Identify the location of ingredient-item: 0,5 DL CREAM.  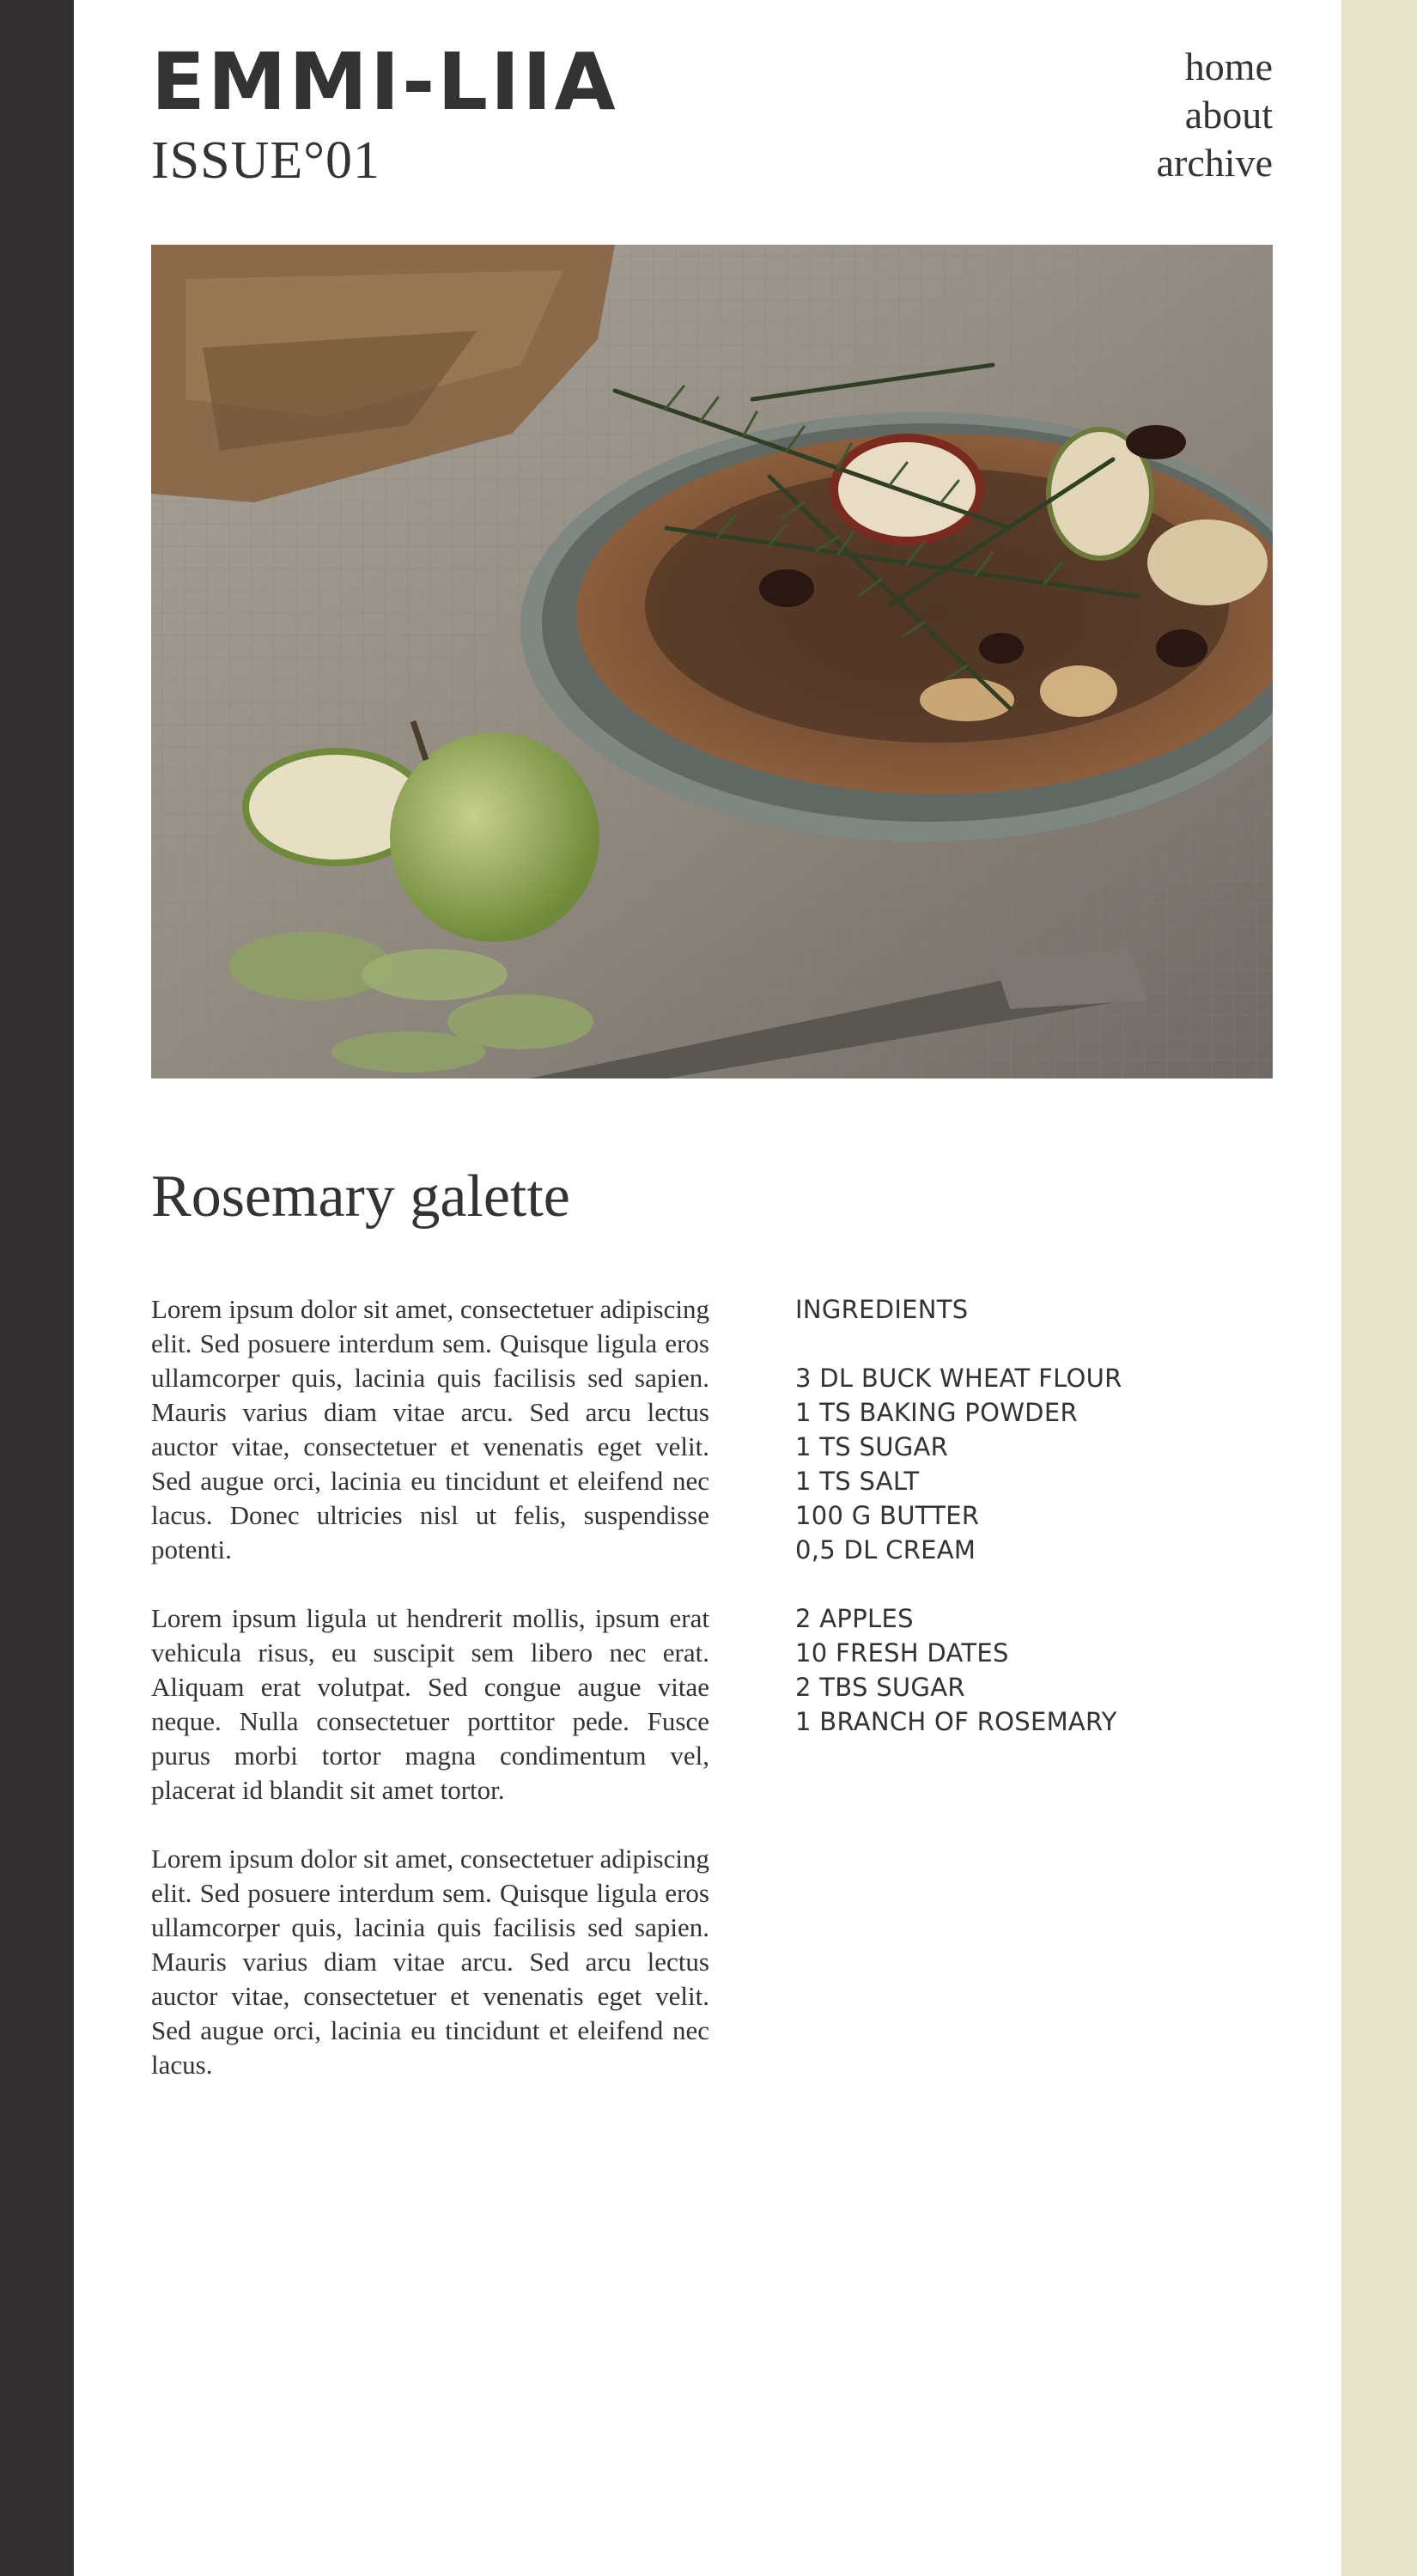
(885, 1550).